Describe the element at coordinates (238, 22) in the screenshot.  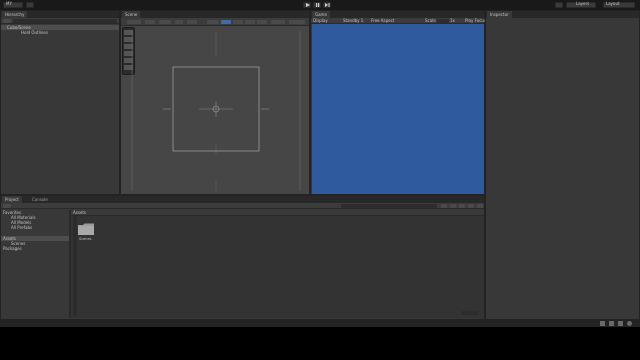
I see `rotate-tool-button` at that location.